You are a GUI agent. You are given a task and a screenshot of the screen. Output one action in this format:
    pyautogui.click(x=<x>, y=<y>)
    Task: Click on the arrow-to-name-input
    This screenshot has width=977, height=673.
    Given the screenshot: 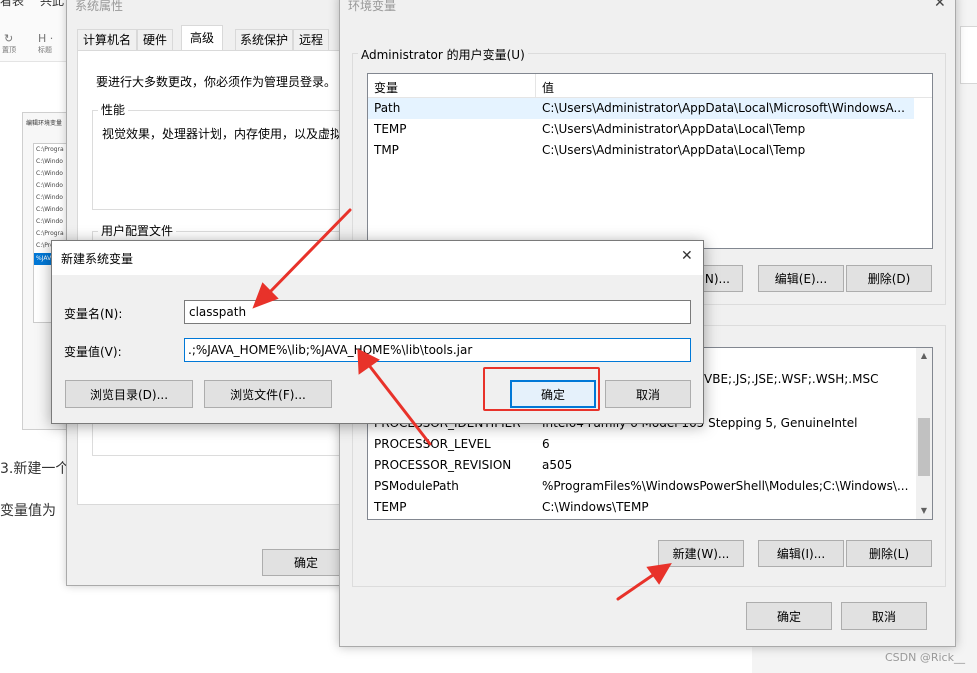 What is the action you would take?
    pyautogui.click(x=309, y=252)
    